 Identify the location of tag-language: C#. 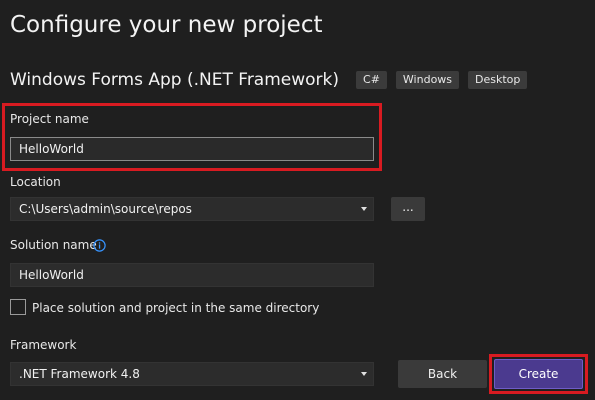
(371, 80).